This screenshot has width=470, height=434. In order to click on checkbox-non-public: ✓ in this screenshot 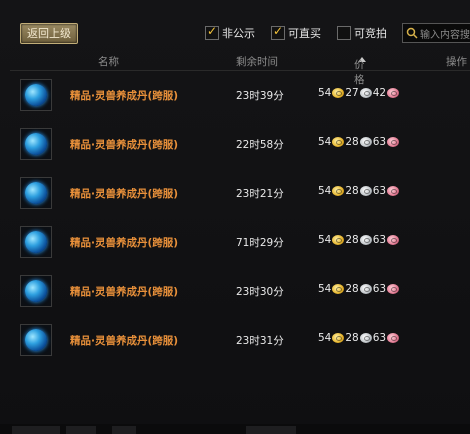, I will do `click(212, 32)`.